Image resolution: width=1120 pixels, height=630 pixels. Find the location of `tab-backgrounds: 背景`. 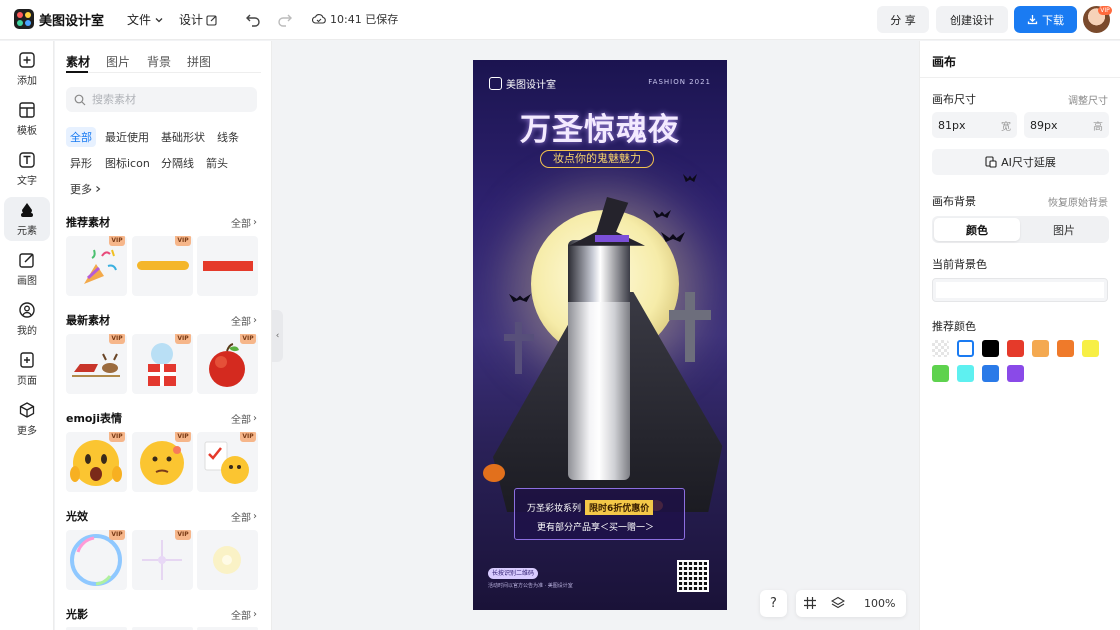

tab-backgrounds: 背景 is located at coordinates (159, 61).